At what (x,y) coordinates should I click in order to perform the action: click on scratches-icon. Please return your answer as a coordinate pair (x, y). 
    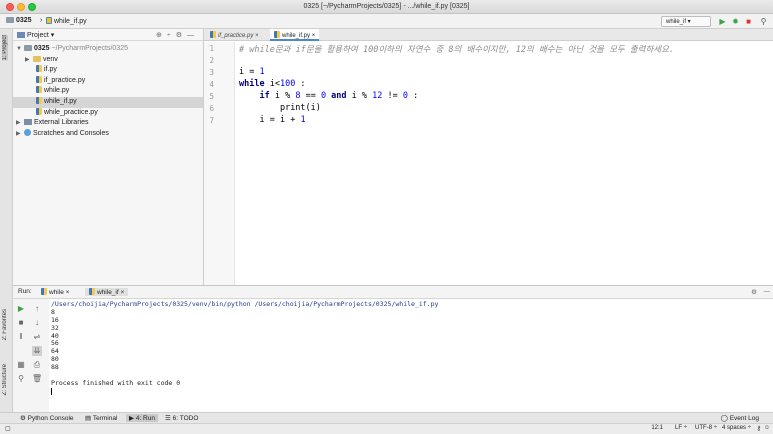
    Looking at the image, I should click on (27, 132).